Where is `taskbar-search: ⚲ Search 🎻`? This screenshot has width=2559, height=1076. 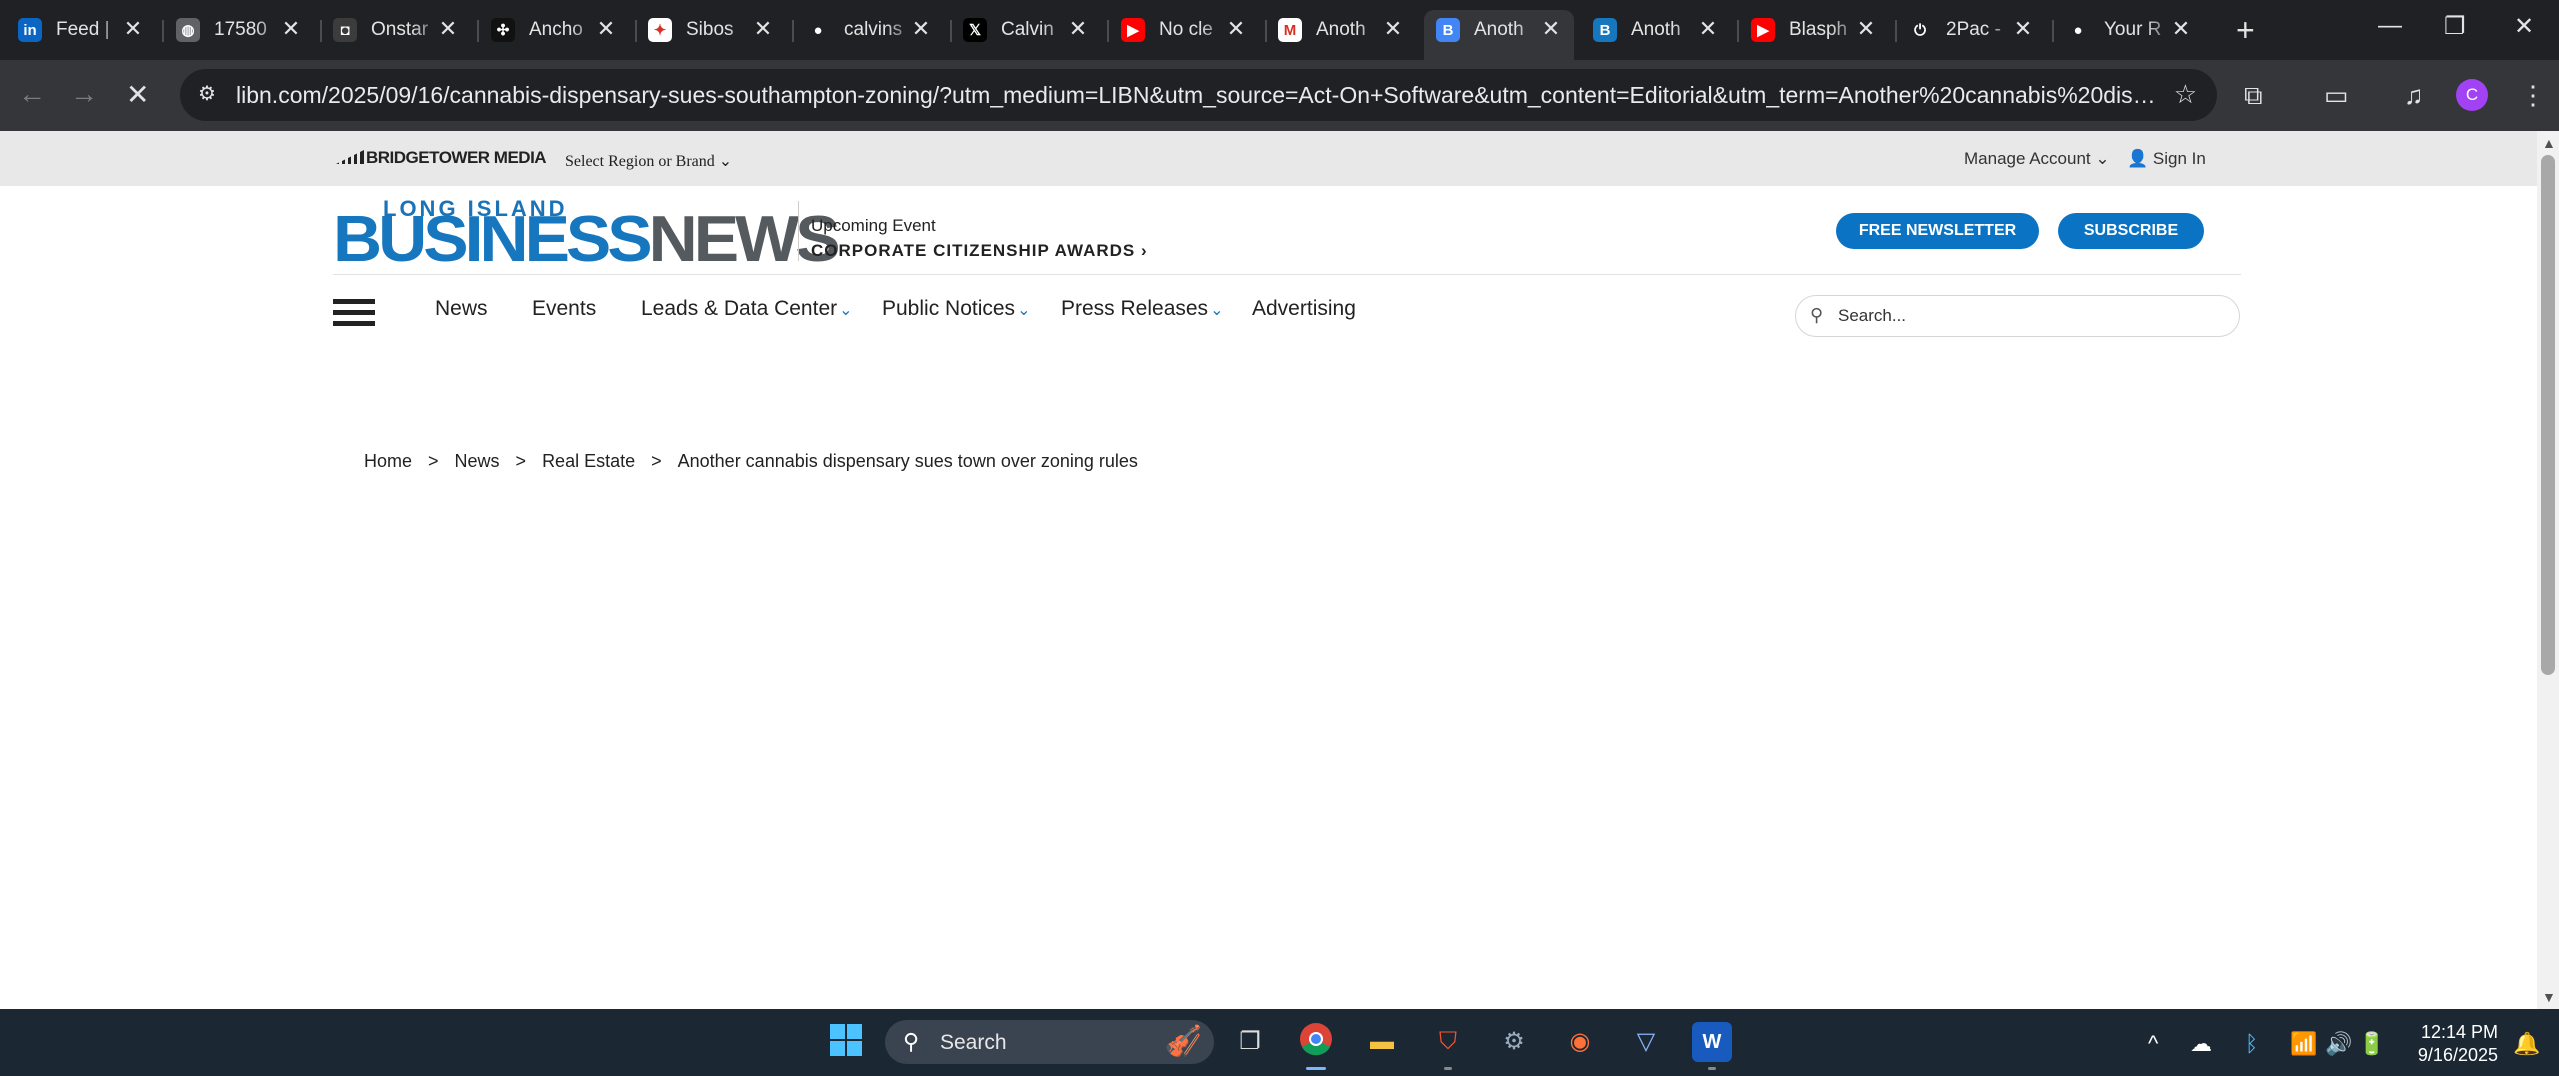 taskbar-search: ⚲ Search 🎻 is located at coordinates (1049, 1042).